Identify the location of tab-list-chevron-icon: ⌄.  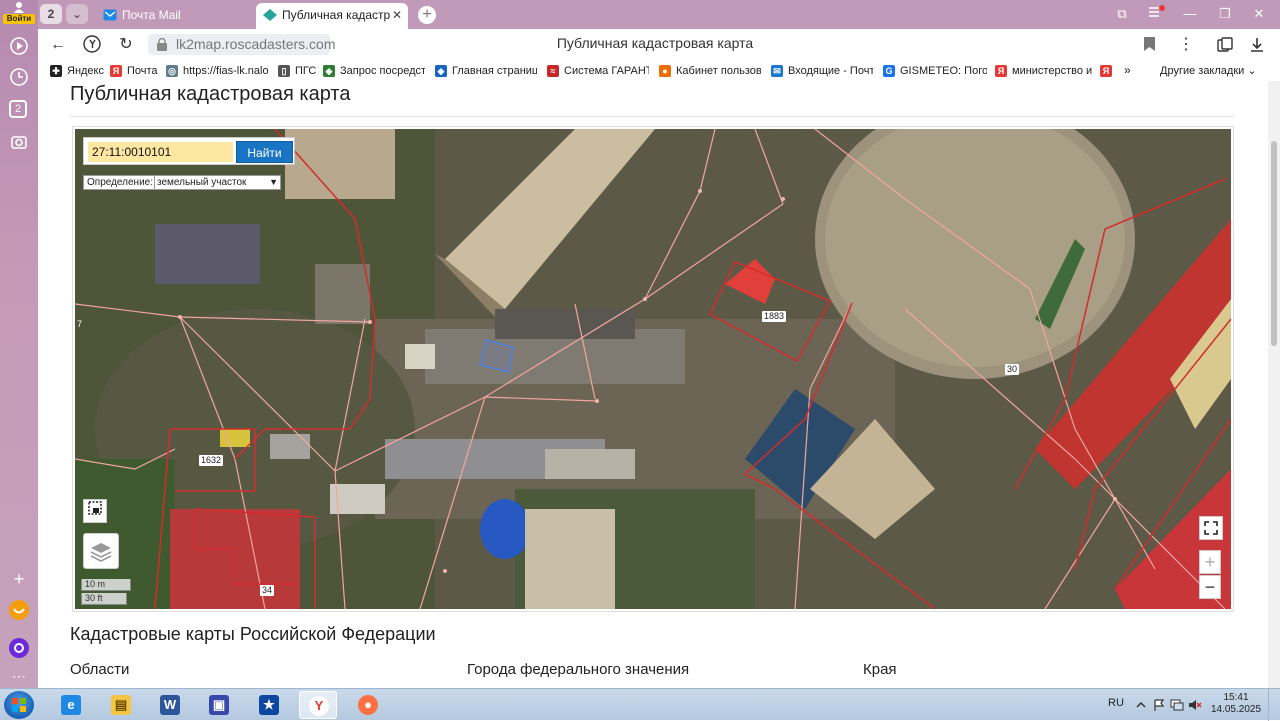
(77, 14).